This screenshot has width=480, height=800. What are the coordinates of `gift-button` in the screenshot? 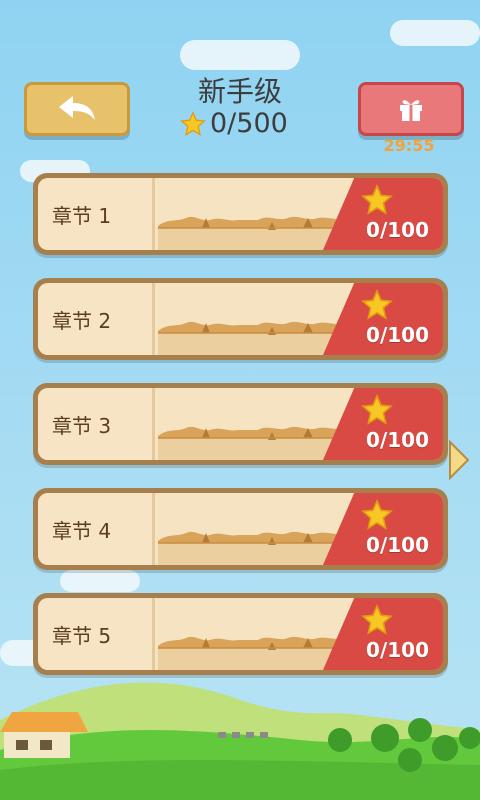 It's located at (411, 109).